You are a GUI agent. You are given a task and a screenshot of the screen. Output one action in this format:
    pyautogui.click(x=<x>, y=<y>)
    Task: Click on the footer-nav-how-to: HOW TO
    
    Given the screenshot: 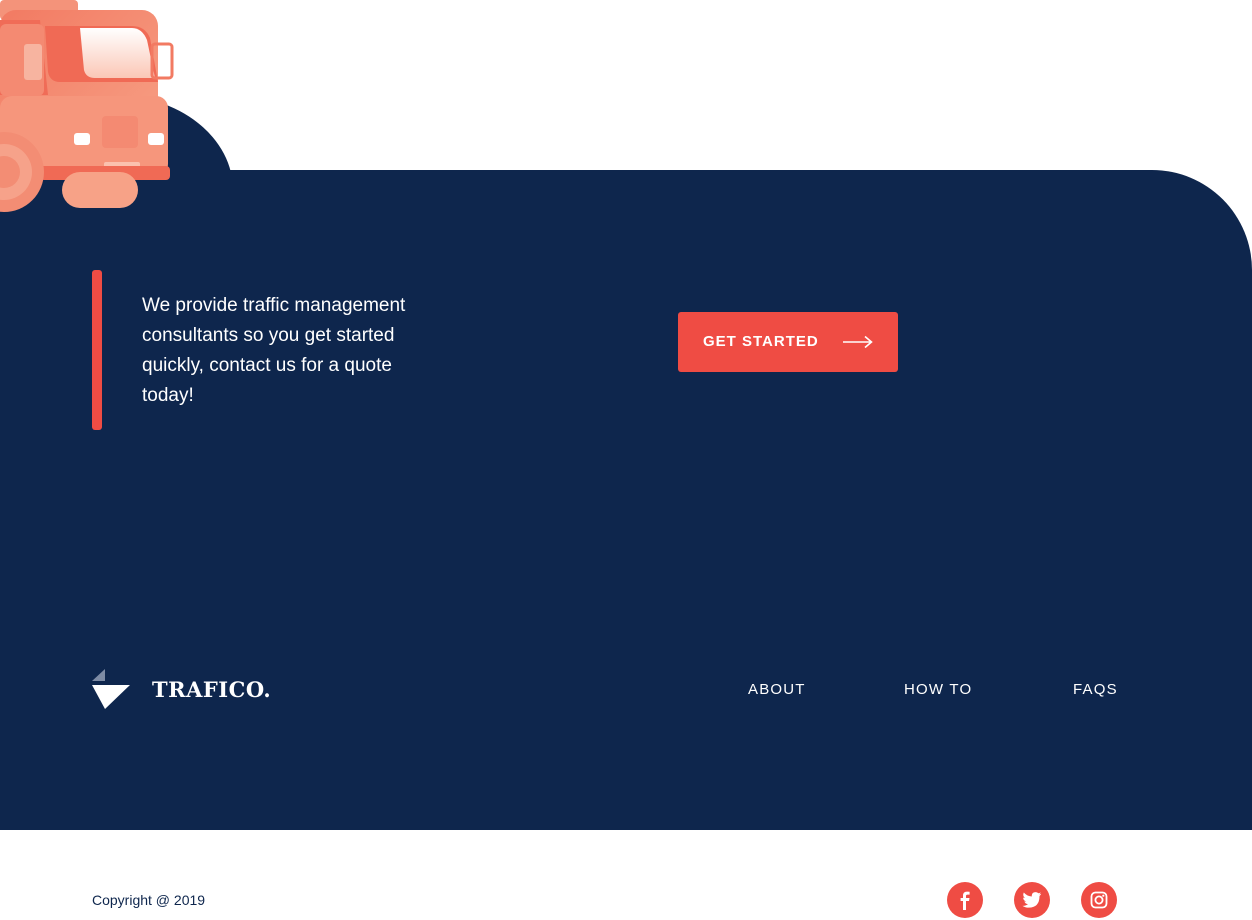 What is the action you would take?
    pyautogui.click(x=938, y=690)
    